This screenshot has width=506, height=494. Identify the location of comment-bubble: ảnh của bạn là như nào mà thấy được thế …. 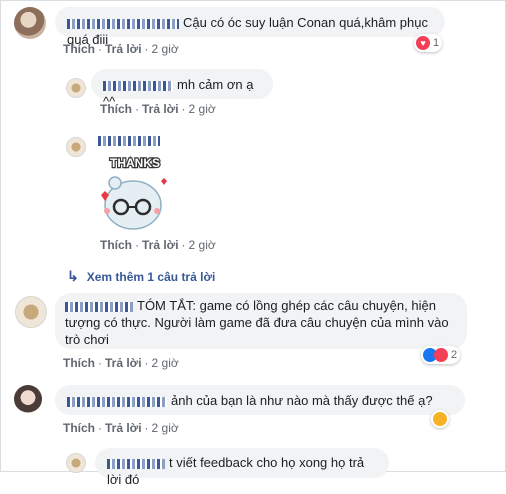
(260, 400).